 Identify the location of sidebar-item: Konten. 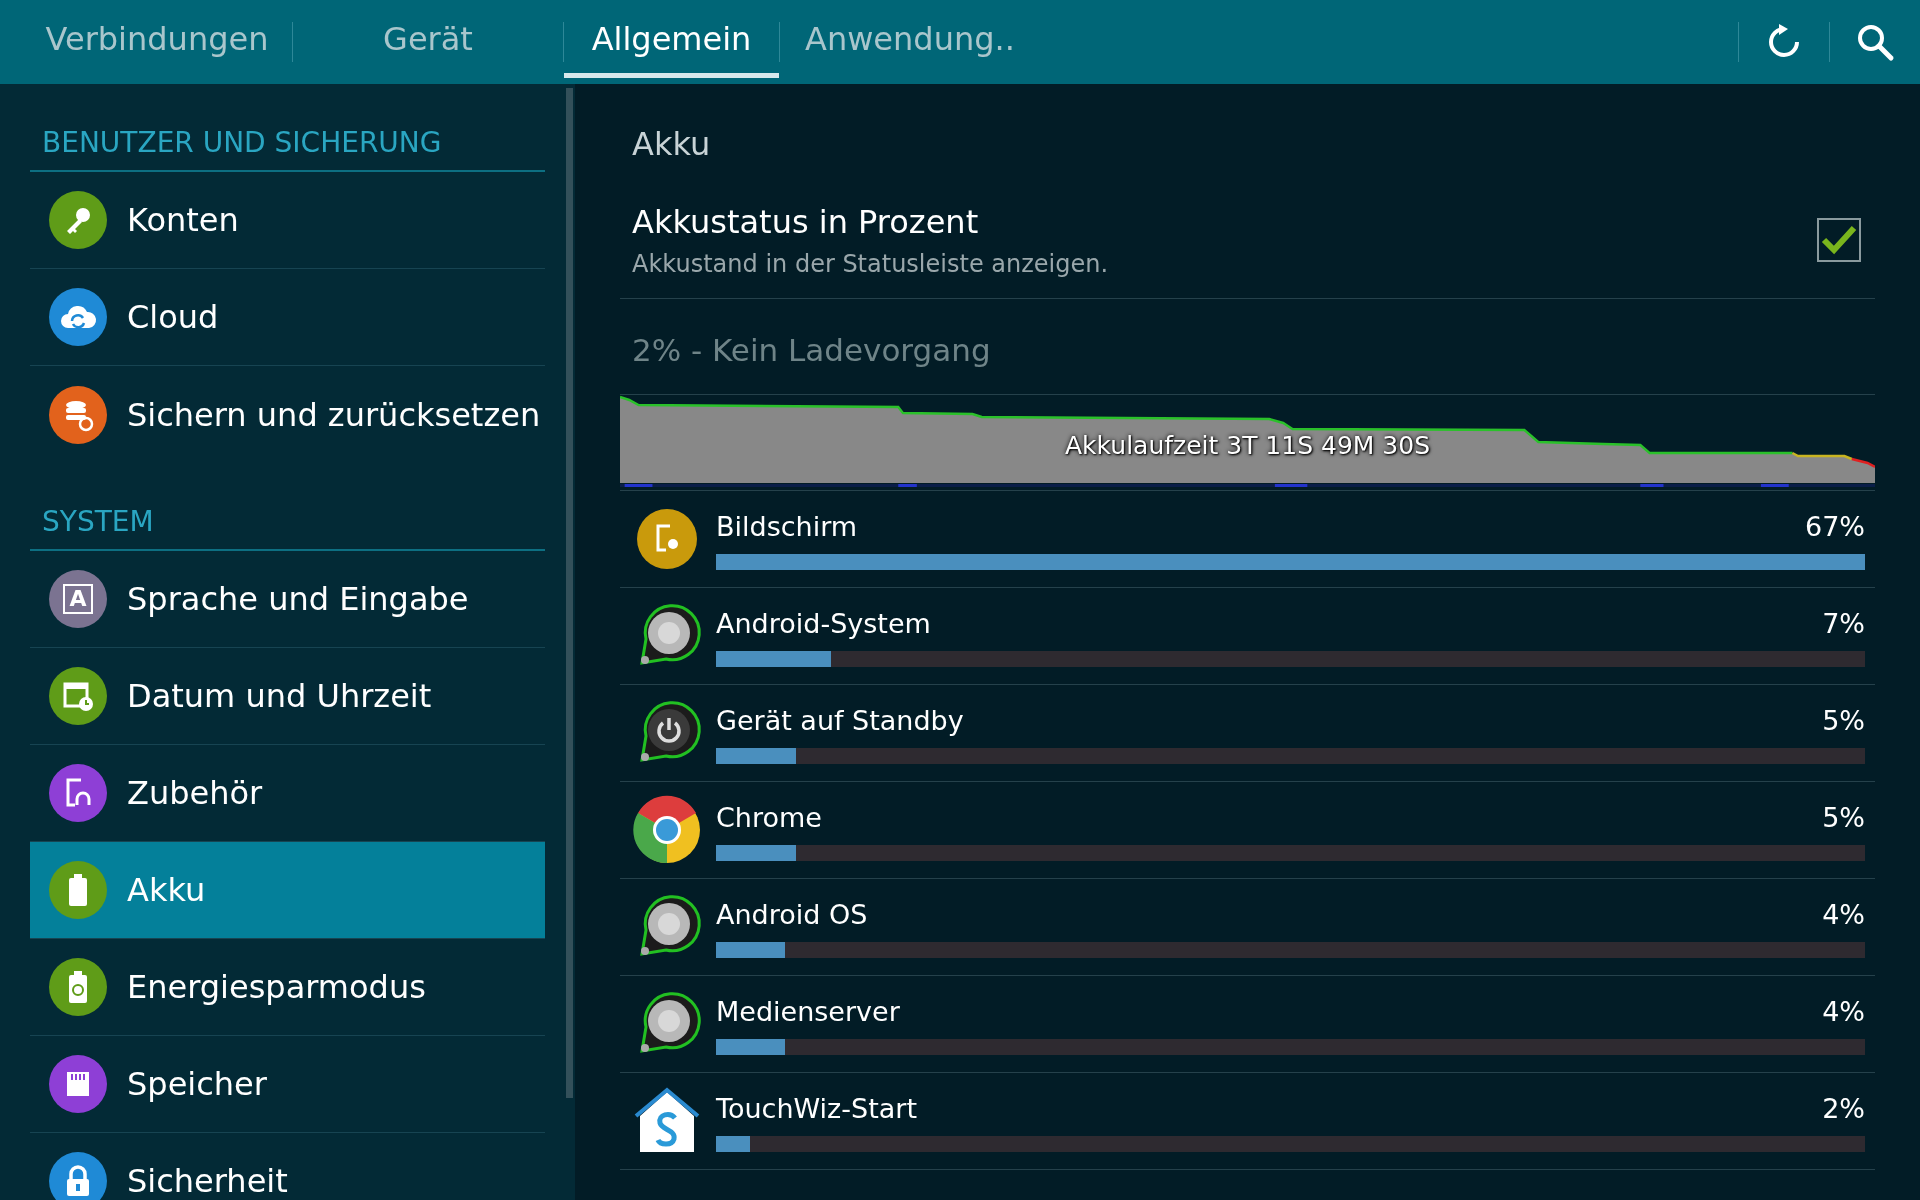
(287, 220).